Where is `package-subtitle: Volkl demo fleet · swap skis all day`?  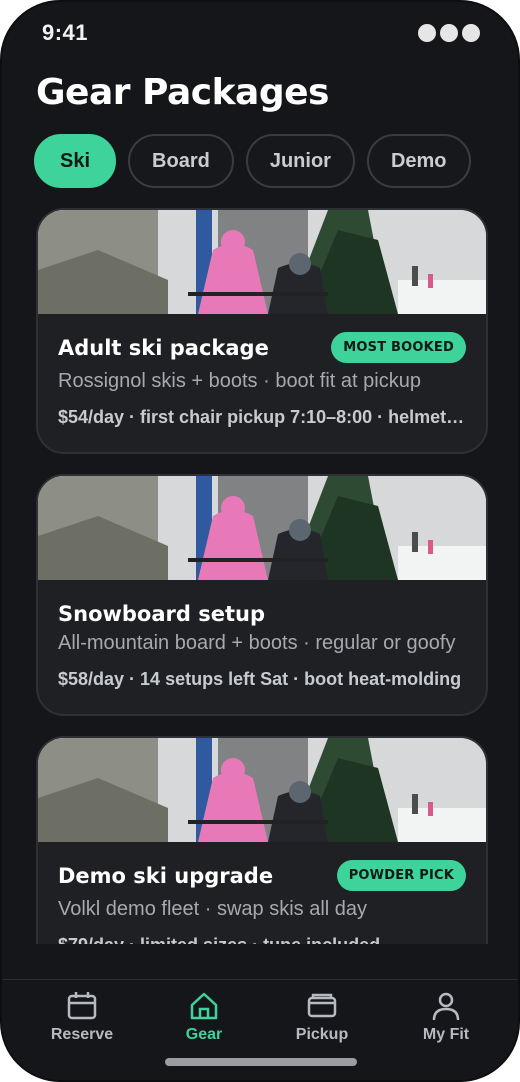
package-subtitle: Volkl demo fleet · swap skis all day is located at coordinates (213, 909).